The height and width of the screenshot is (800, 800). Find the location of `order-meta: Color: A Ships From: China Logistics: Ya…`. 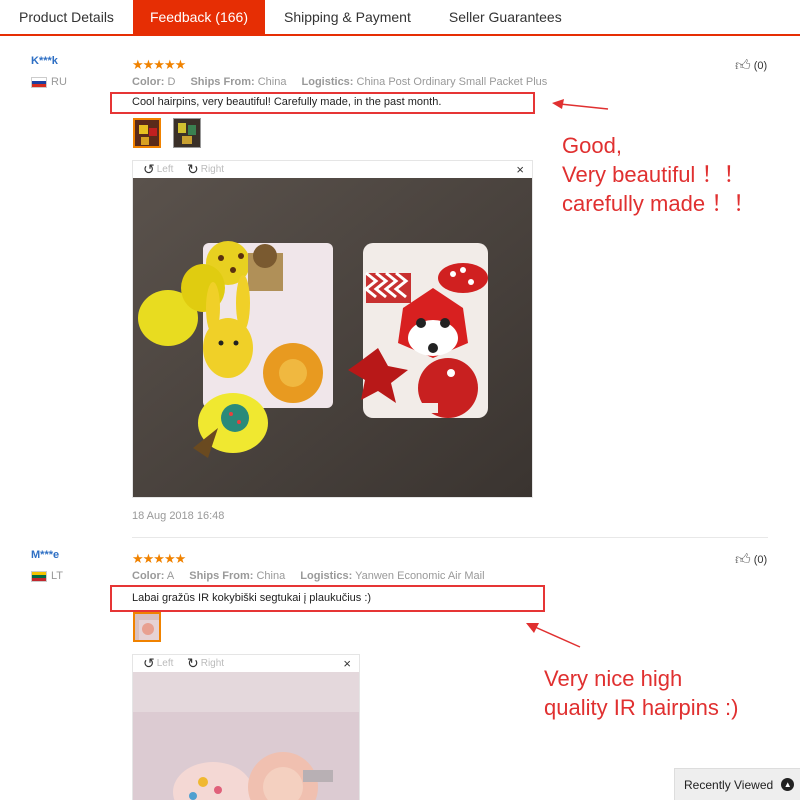

order-meta: Color: A Ships From: China Logistics: Ya… is located at coordinates (308, 576).